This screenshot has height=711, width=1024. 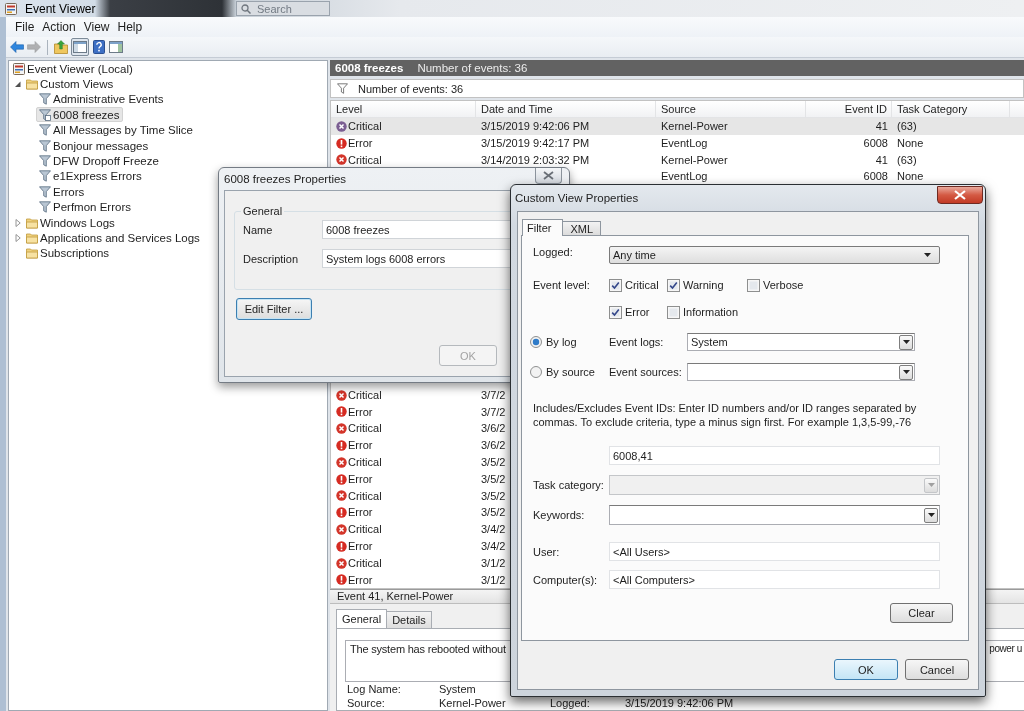 I want to click on details-title: Event 41, Kernel-Power, so click(x=395, y=596).